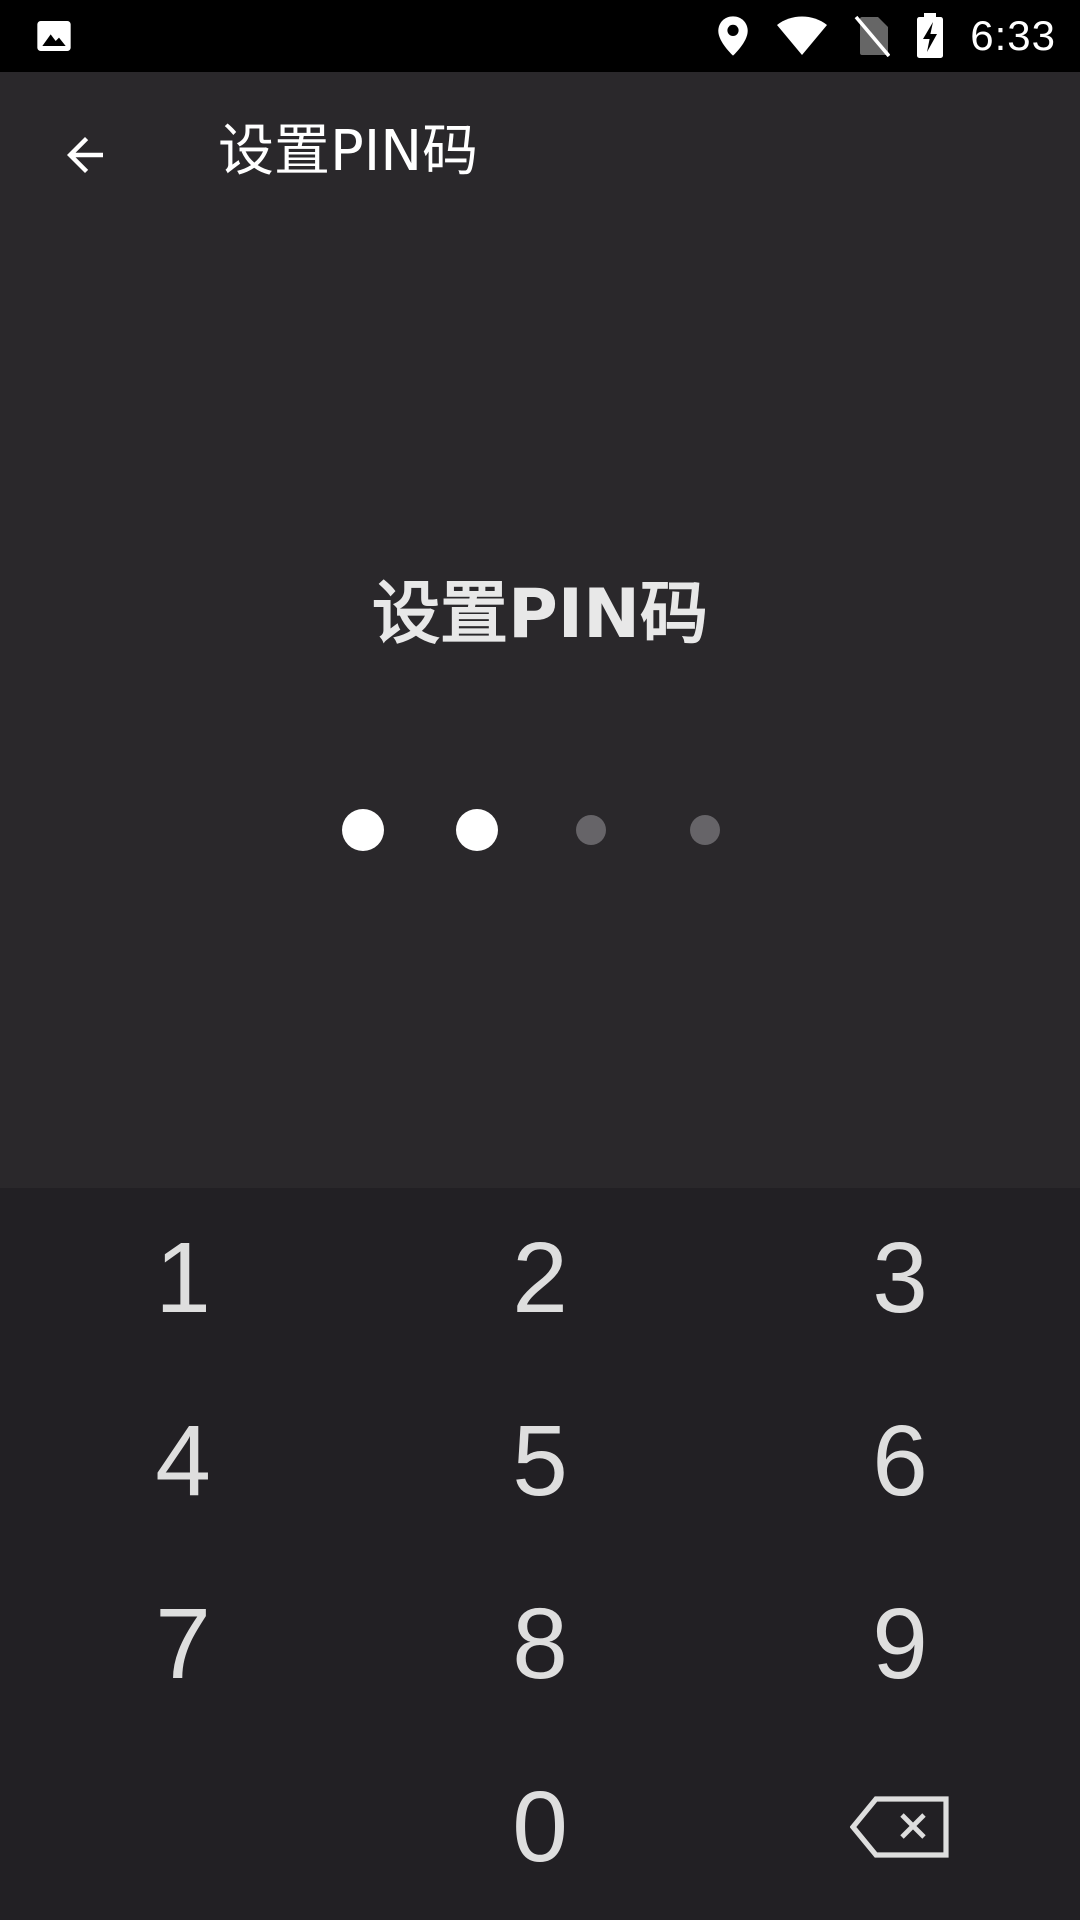 The image size is (1080, 1920). What do you see at coordinates (348, 151) in the screenshot?
I see `page-title: 设置PIN码` at bounding box center [348, 151].